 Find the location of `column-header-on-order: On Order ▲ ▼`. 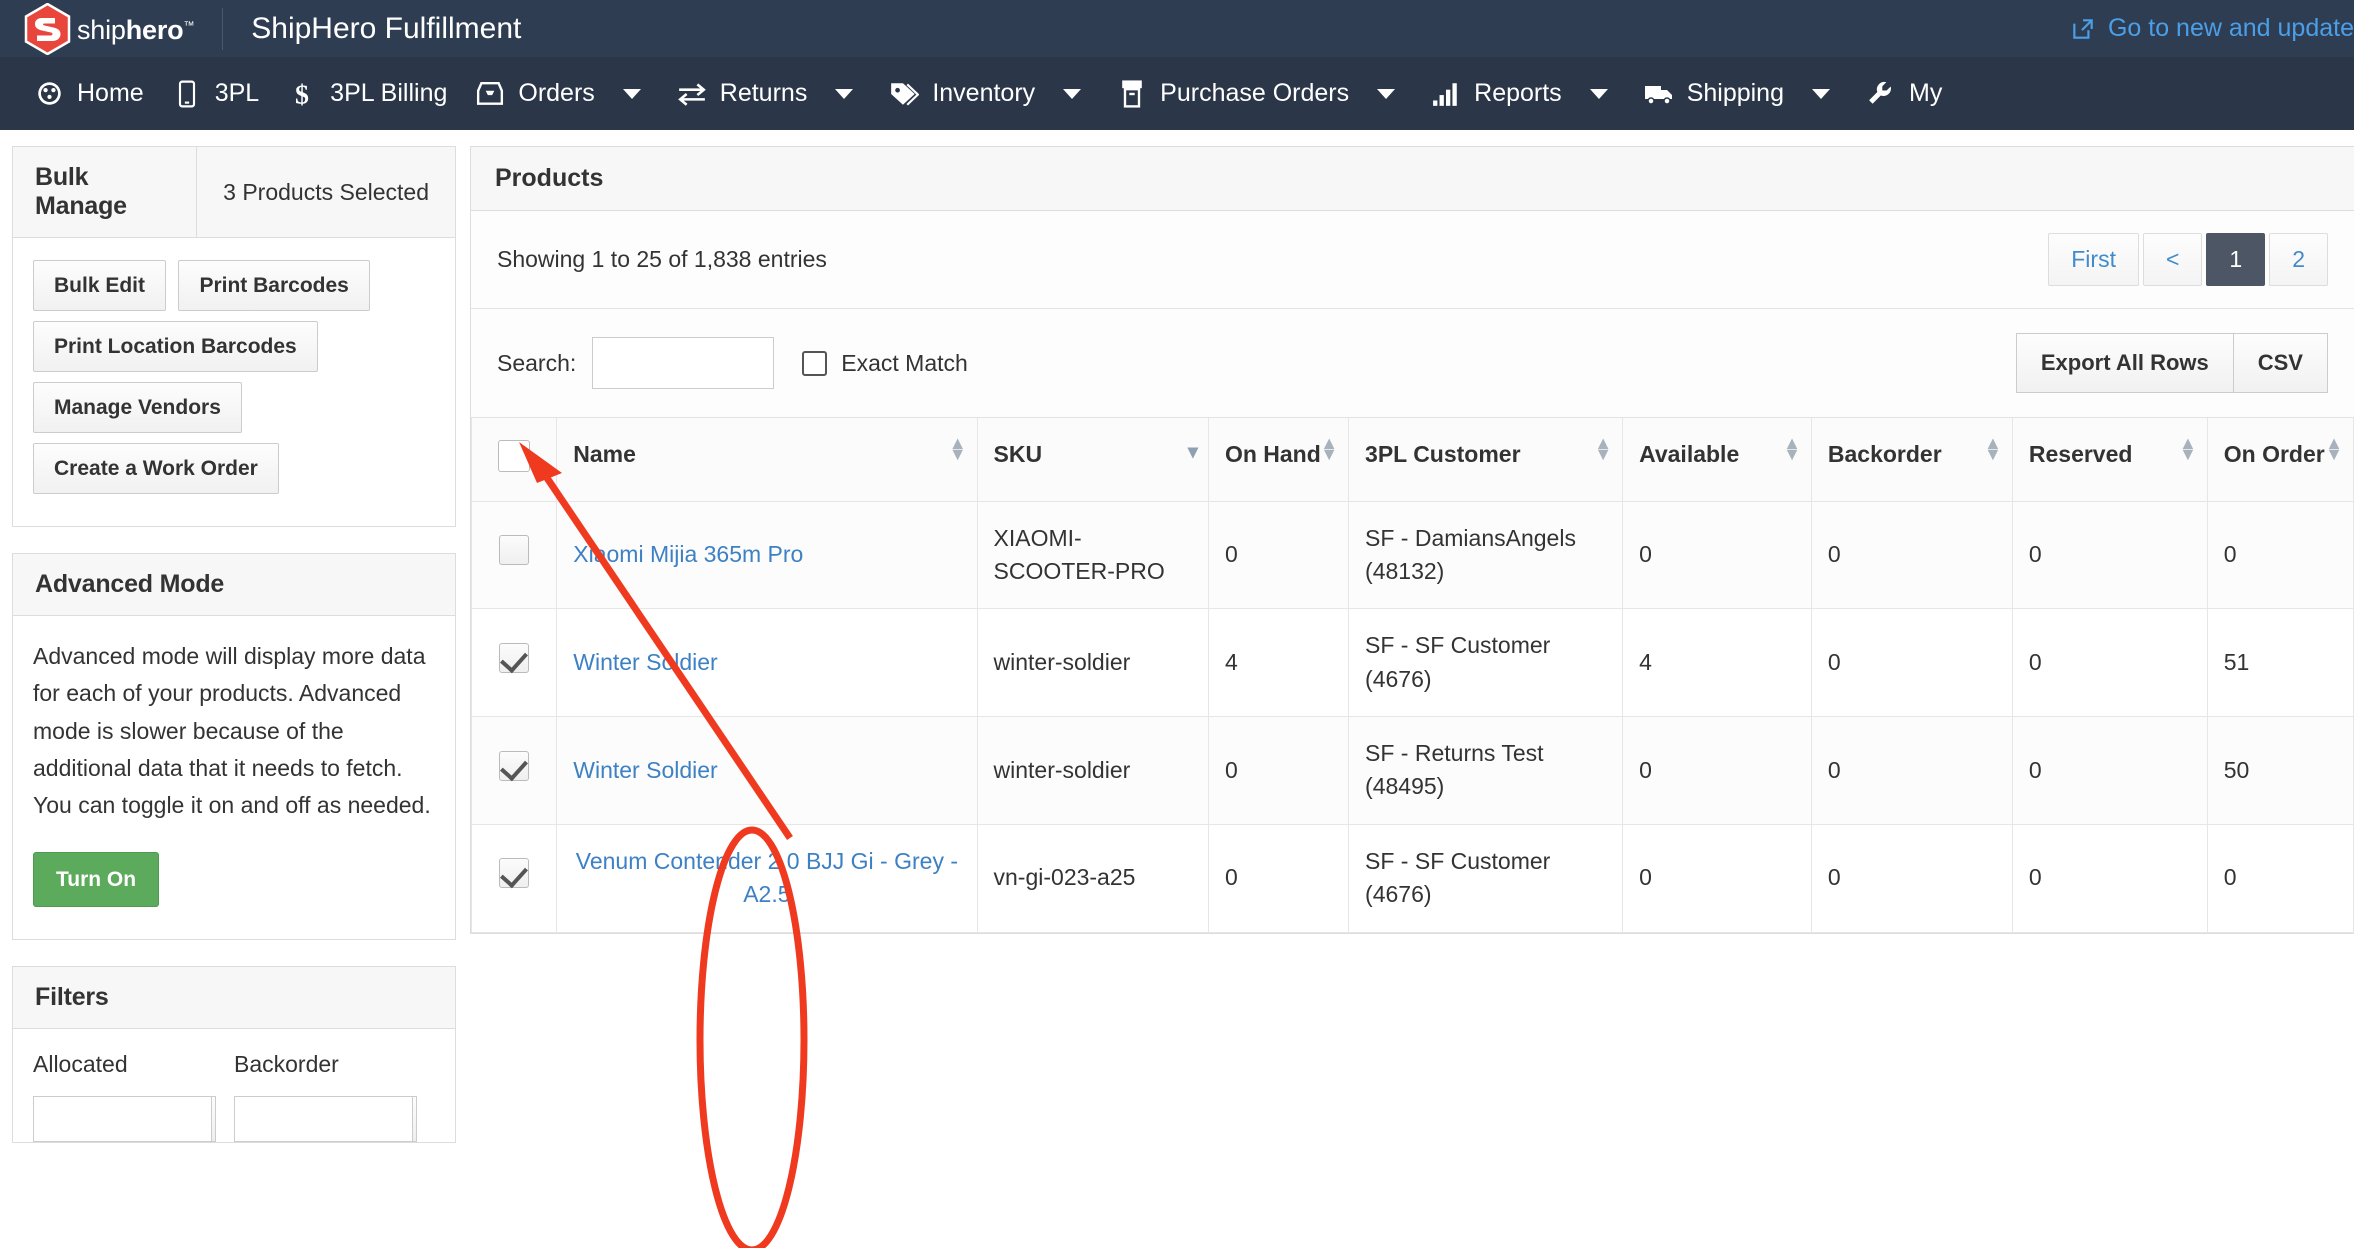

column-header-on-order: On Order ▲ ▼ is located at coordinates (2280, 460).